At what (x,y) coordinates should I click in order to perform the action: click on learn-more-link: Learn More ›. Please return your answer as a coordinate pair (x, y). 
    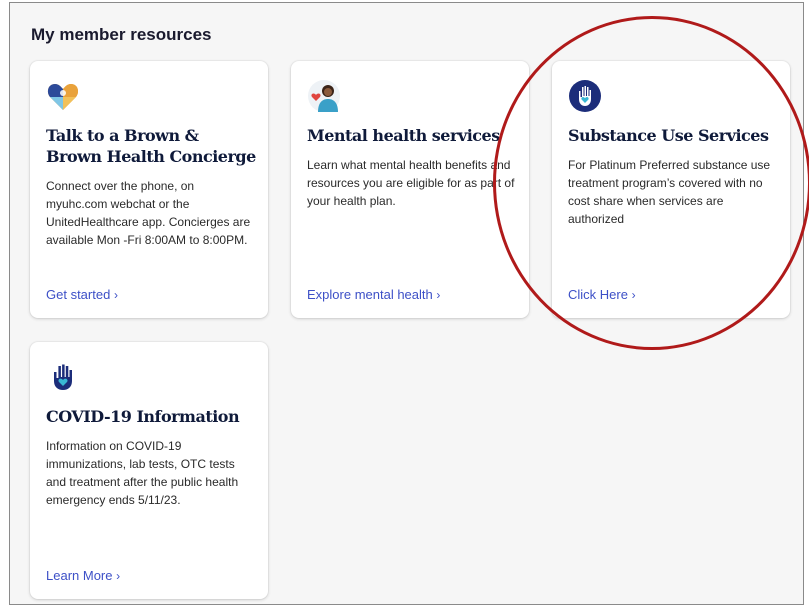
    Looking at the image, I should click on (83, 575).